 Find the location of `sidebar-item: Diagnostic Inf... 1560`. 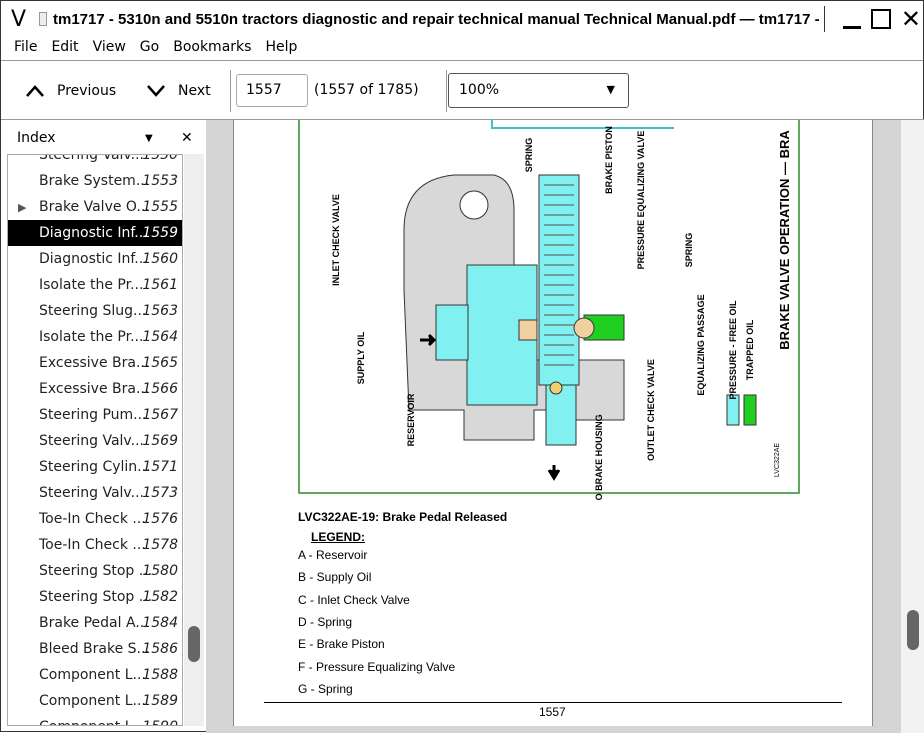

sidebar-item: Diagnostic Inf... 1560 is located at coordinates (95, 259).